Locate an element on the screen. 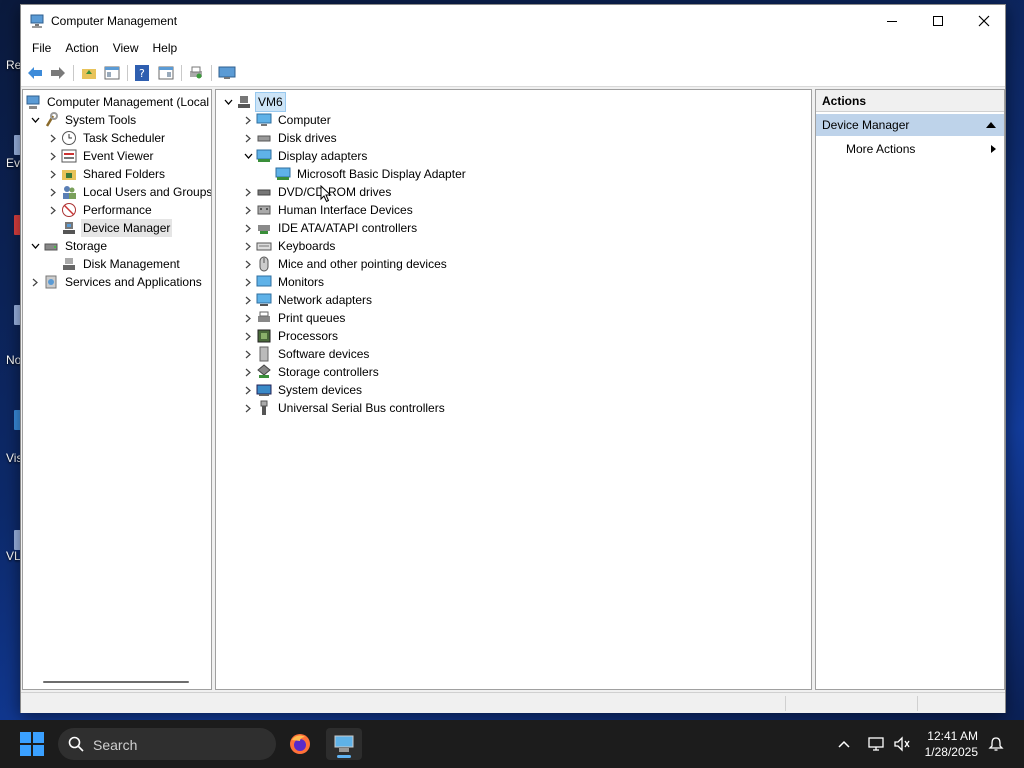 This screenshot has width=1024, height=768. tree-item-local-users-groups: Local Users and Groups is located at coordinates (128, 192).